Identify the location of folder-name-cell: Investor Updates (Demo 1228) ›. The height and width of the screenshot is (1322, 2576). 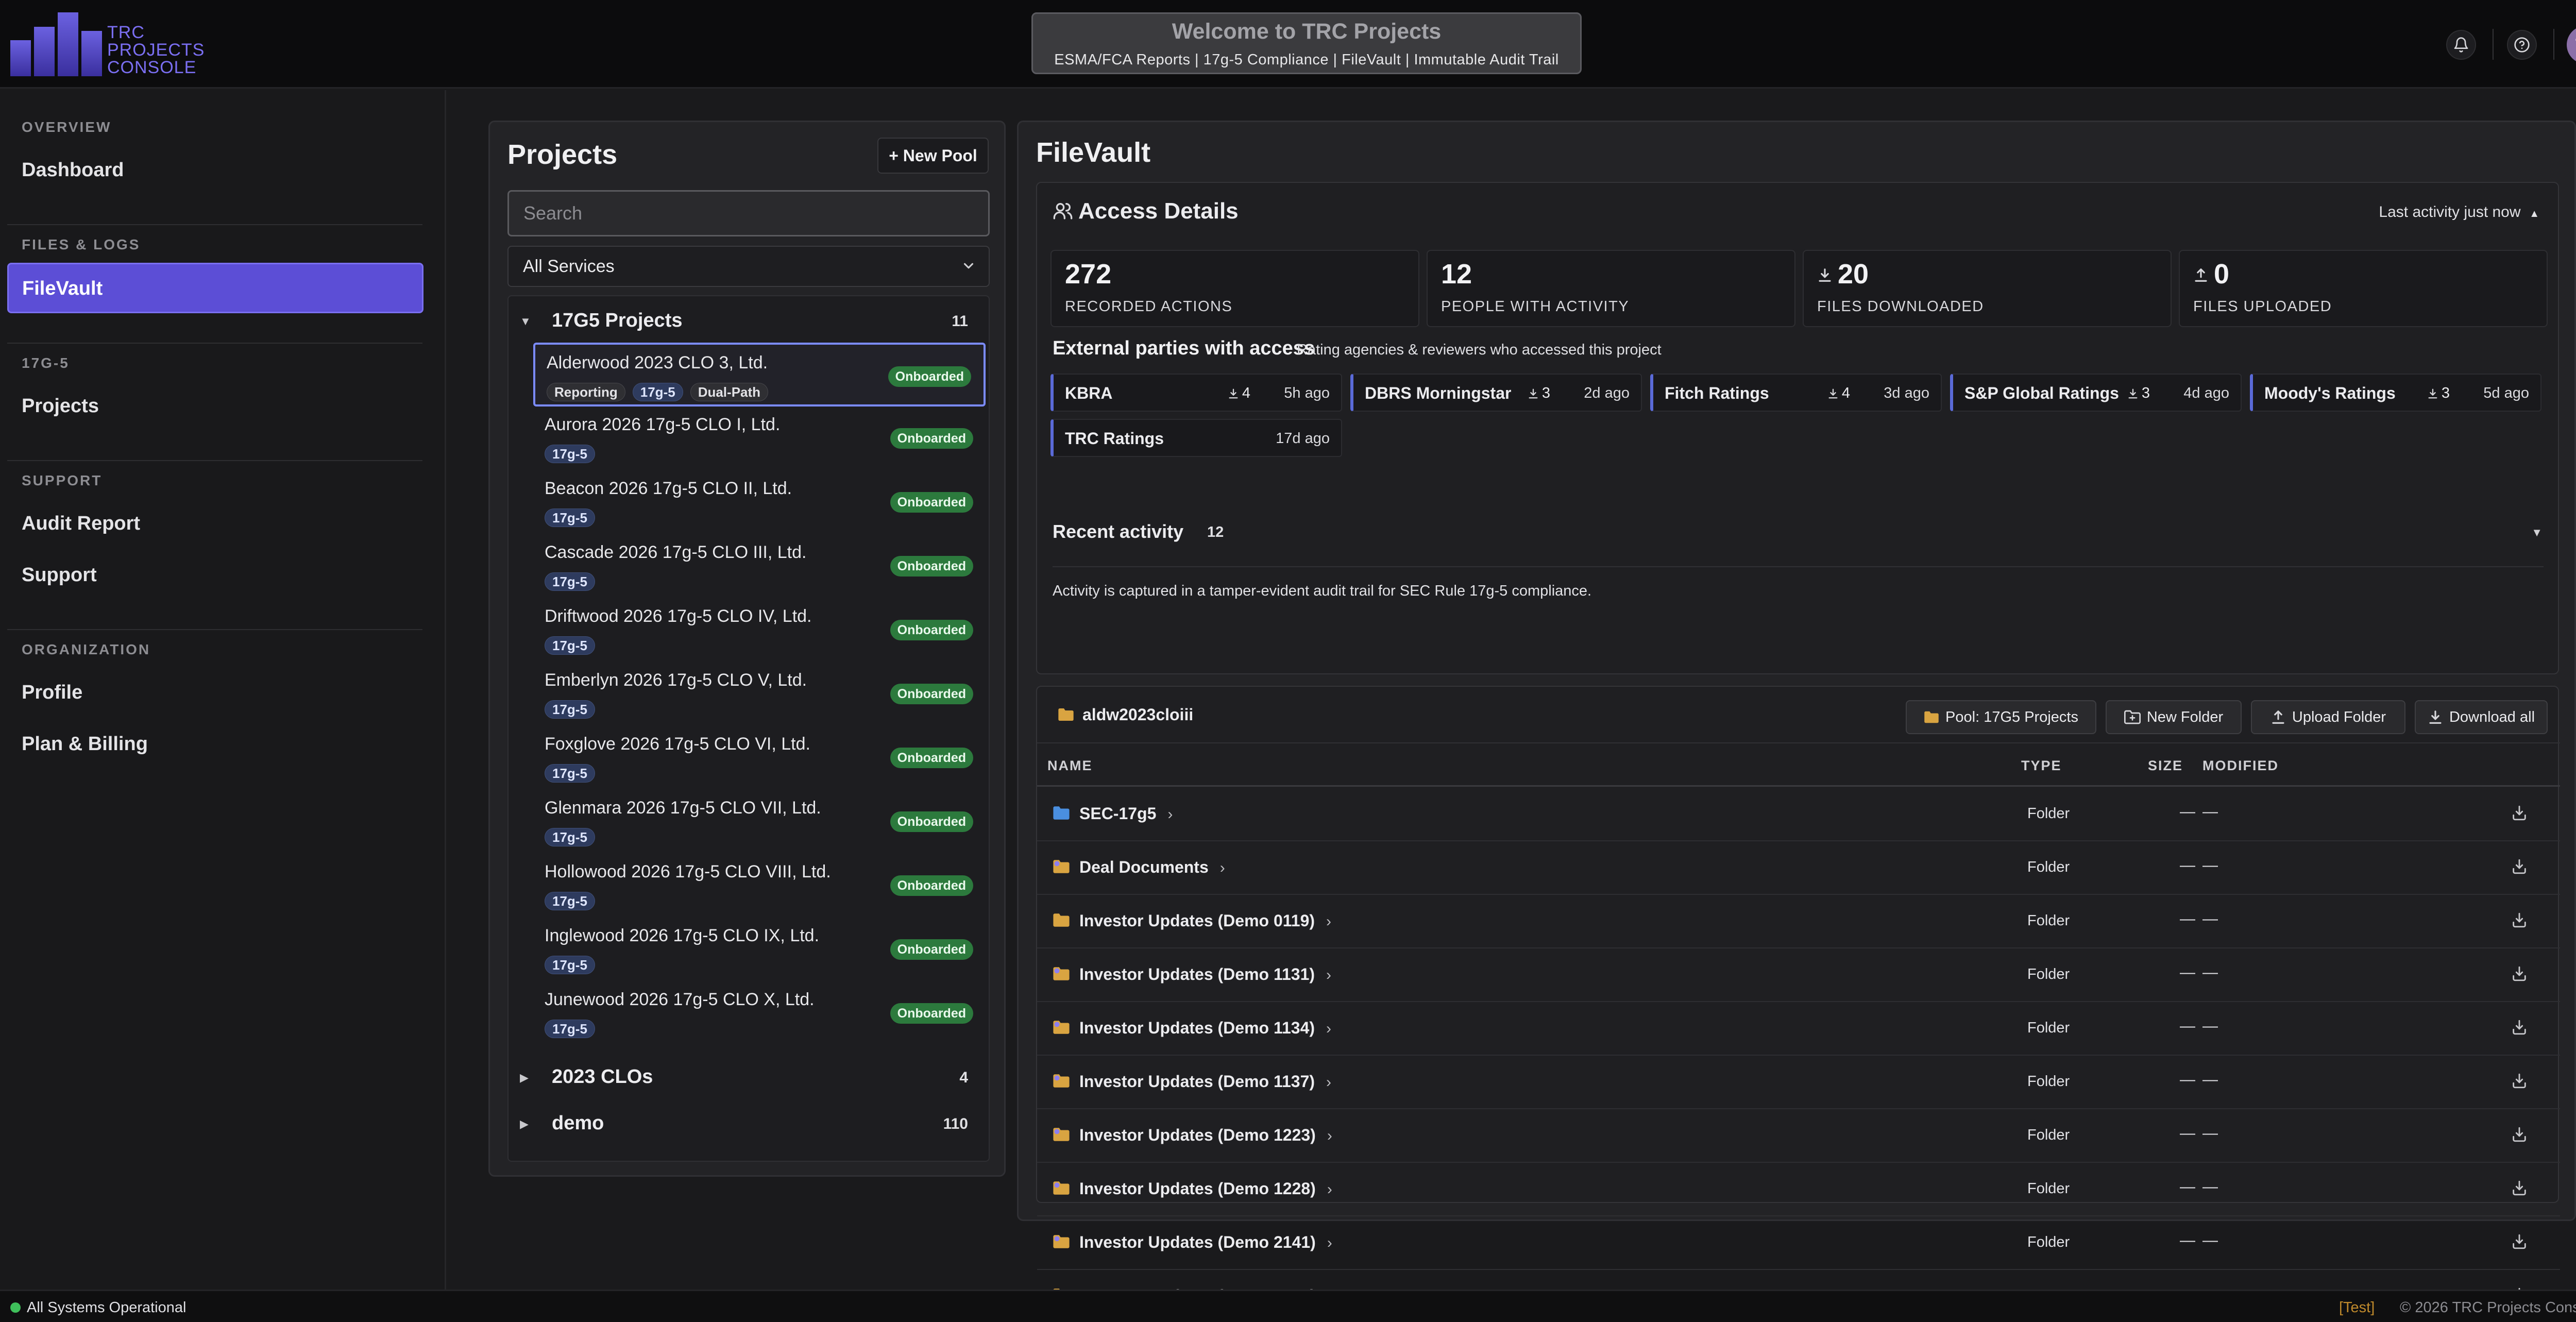
(1205, 1188).